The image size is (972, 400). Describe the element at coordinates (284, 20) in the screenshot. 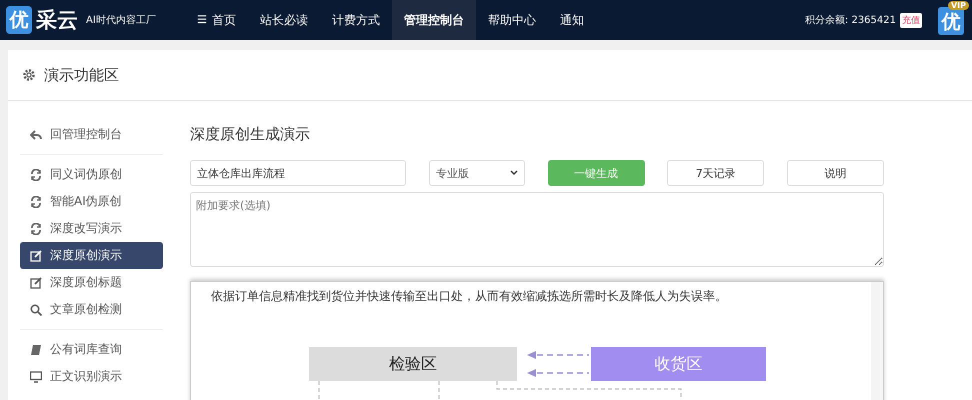

I see `nav-item: 站长必读` at that location.